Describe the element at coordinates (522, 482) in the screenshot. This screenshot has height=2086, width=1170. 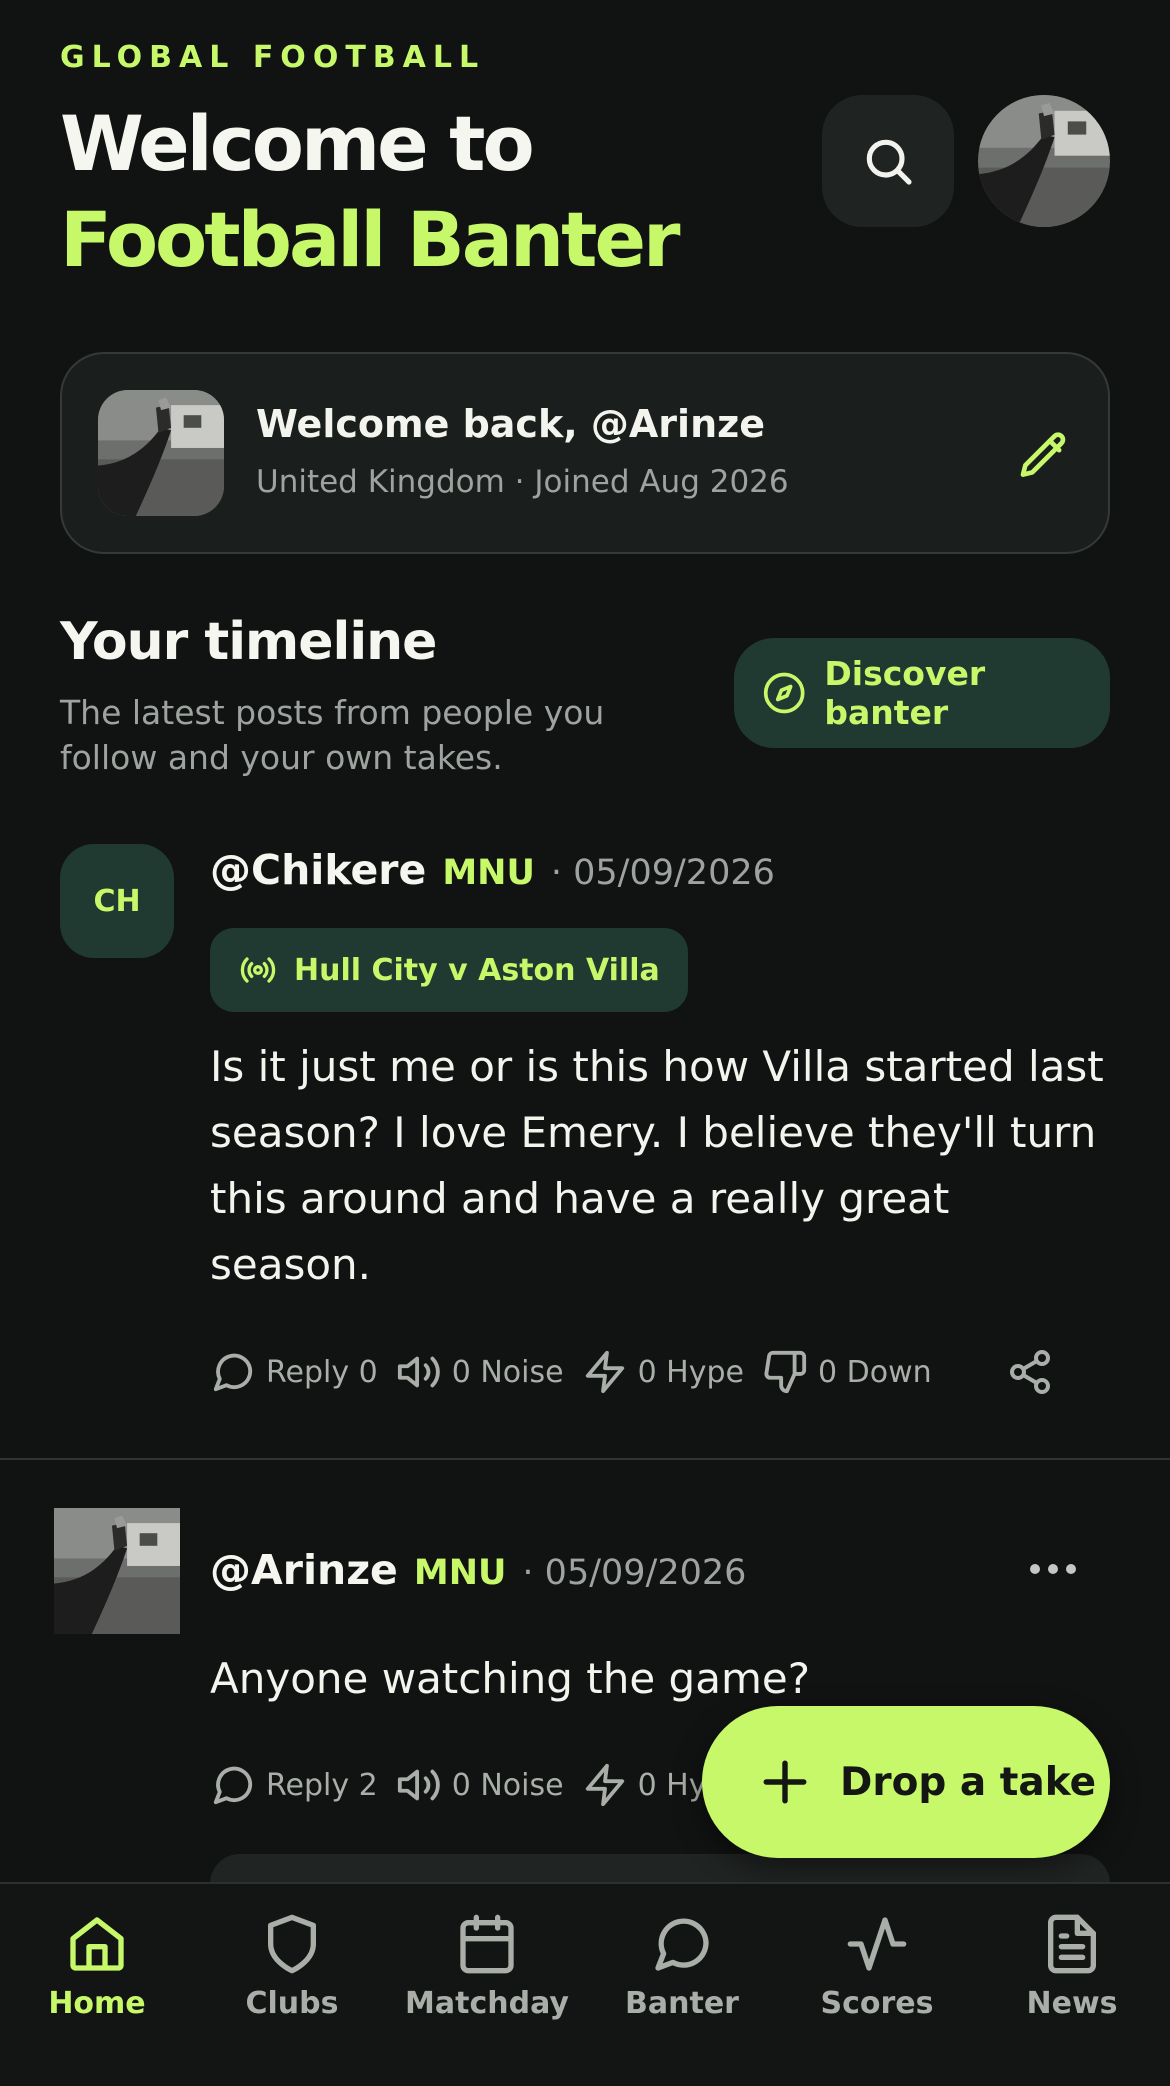
I see `welcome-subtitle: United Kingdom · Joined Aug 2026` at that location.